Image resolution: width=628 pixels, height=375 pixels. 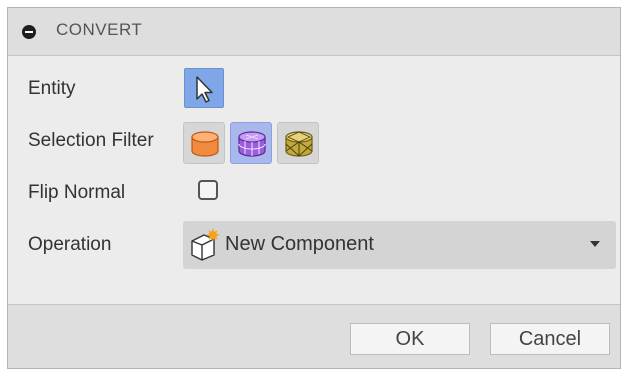 I want to click on solid-body-icon, so click(x=205, y=144).